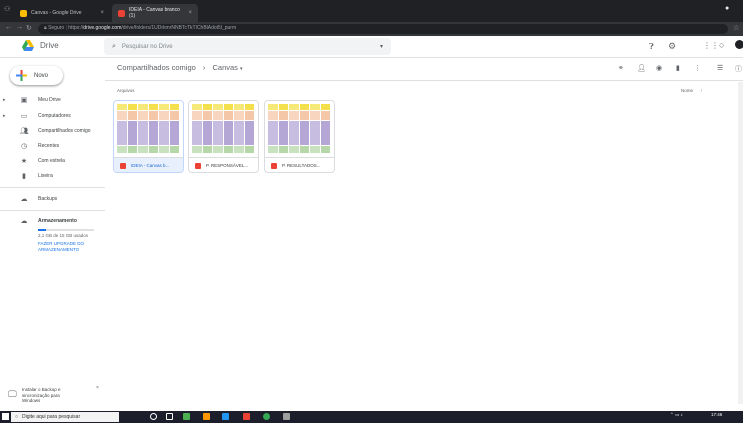 The width and height of the screenshot is (743, 423). Describe the element at coordinates (641, 68) in the screenshot. I see `share-icon: 👤︎` at that location.